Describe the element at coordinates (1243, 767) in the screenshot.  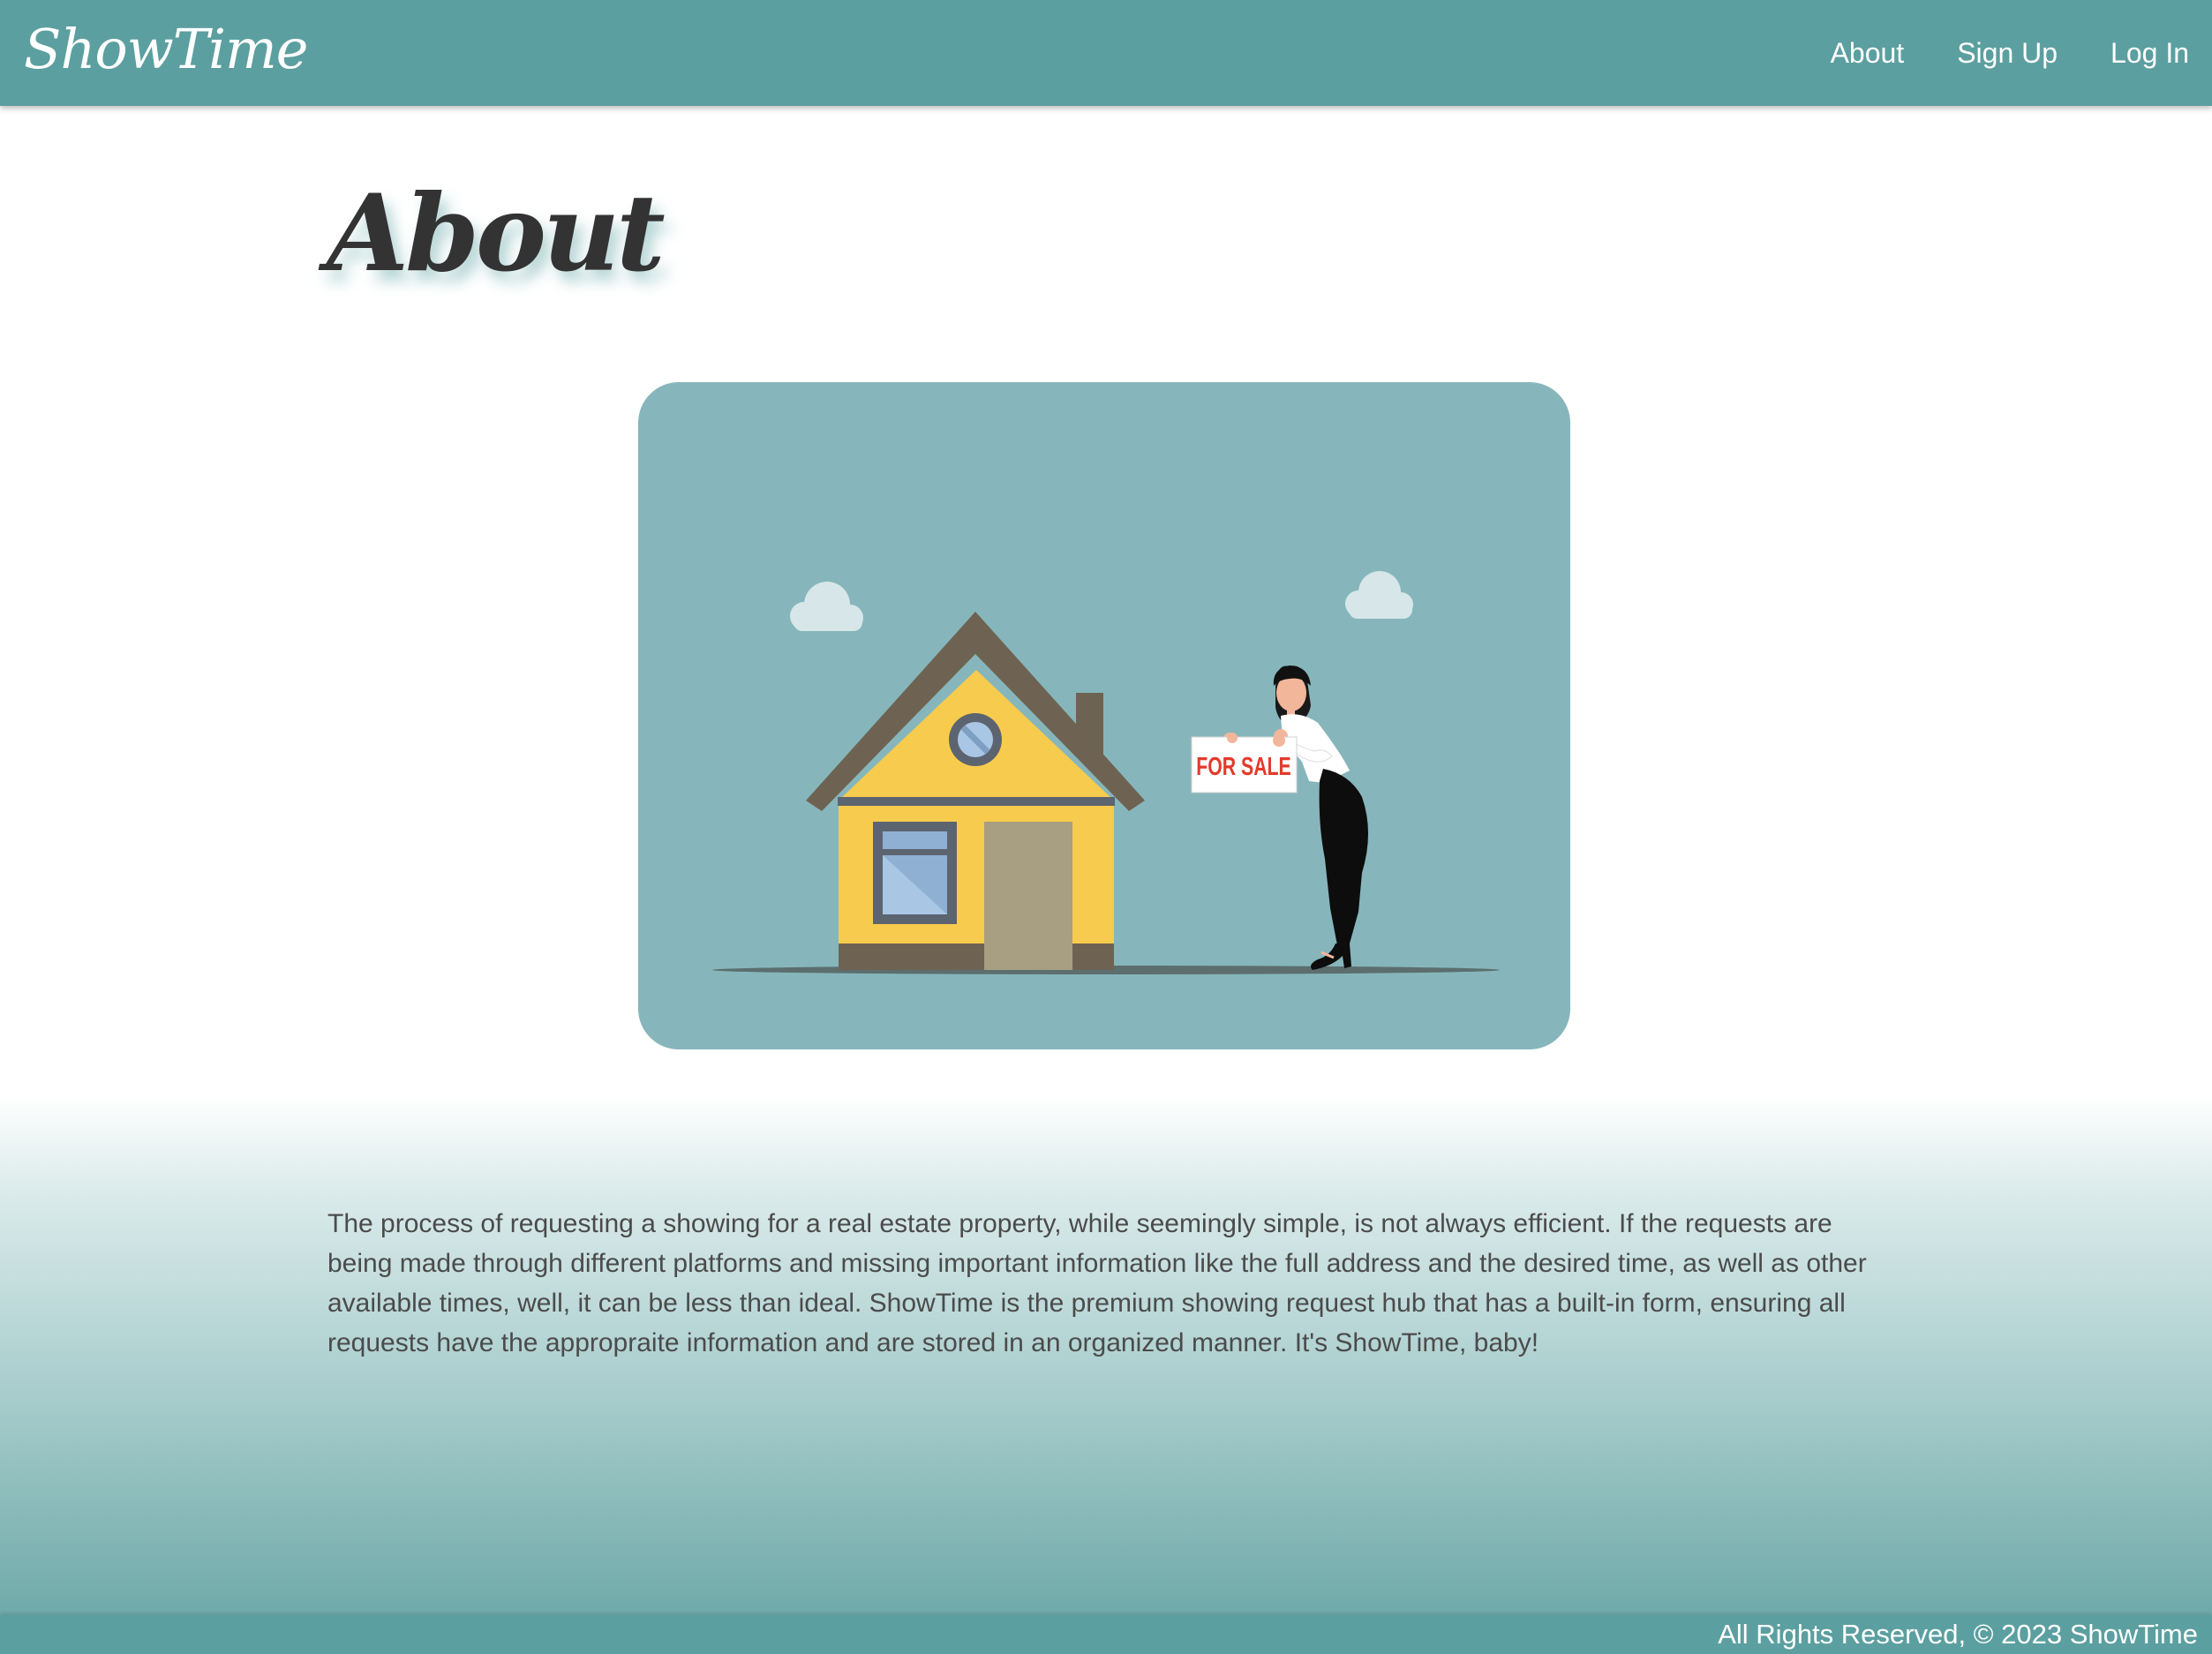
I see `for-sale-sign-text: FOR SALE` at that location.